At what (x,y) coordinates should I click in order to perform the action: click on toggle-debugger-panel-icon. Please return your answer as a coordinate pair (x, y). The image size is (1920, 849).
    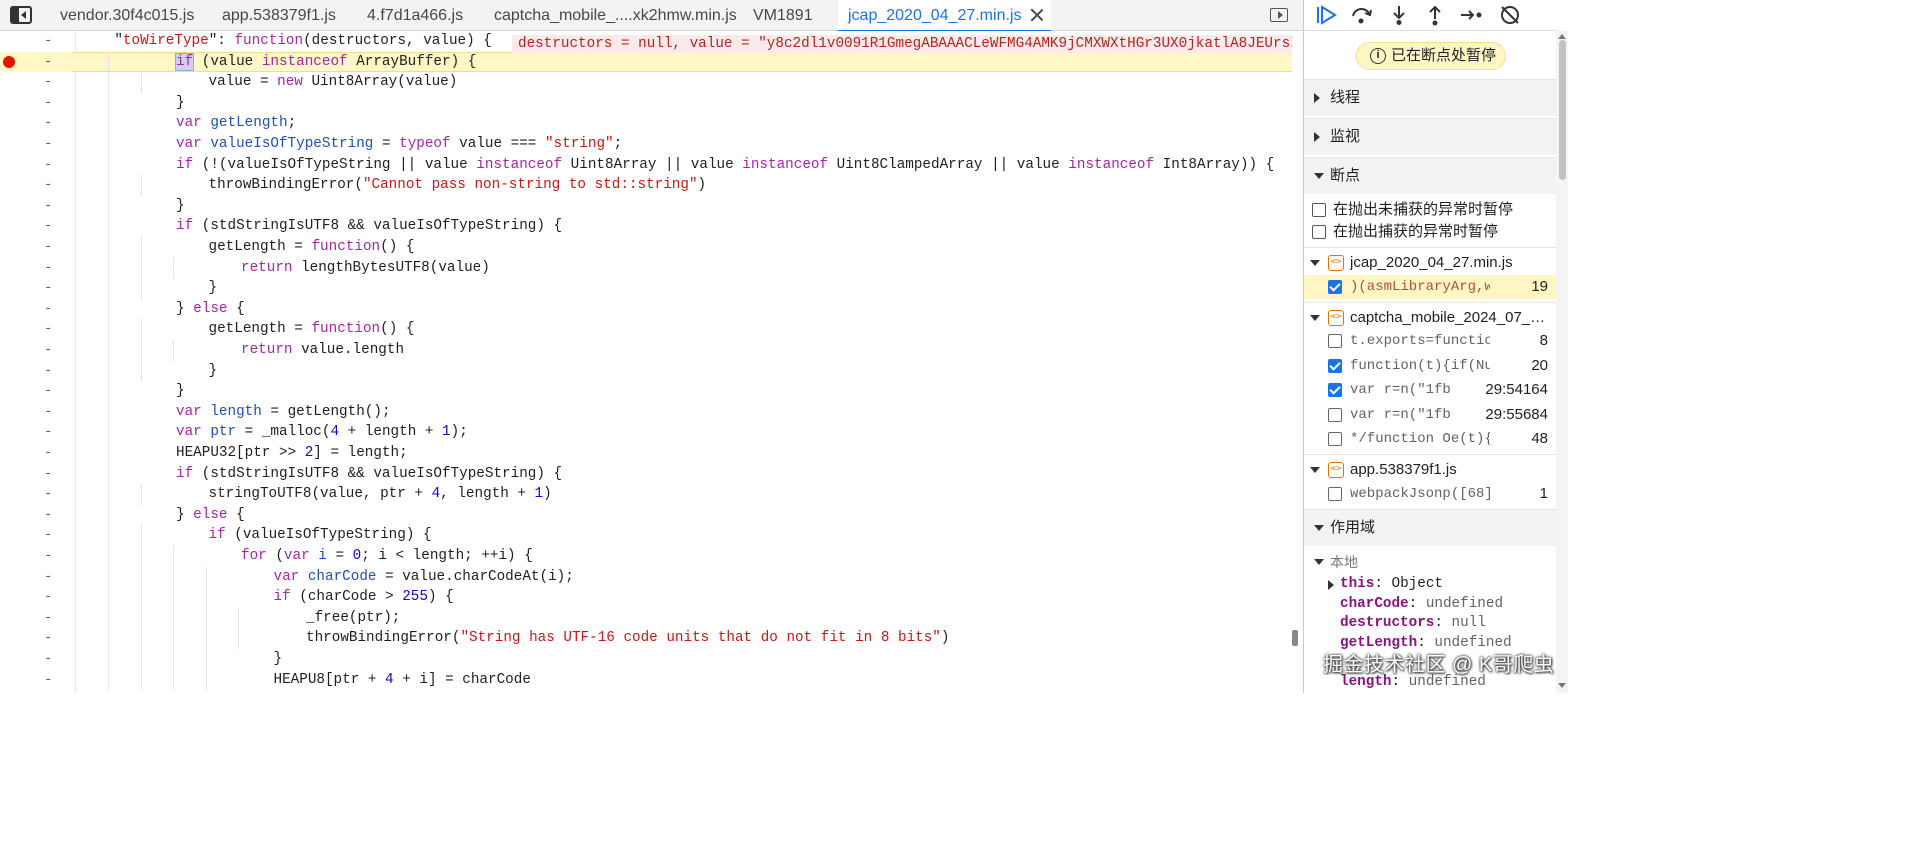
    Looking at the image, I should click on (1279, 15).